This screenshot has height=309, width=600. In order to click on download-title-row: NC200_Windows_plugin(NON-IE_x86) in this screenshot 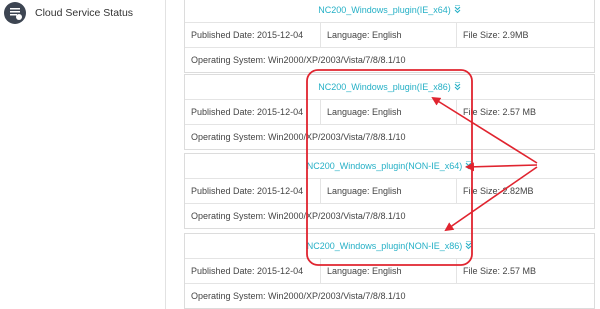, I will do `click(389, 246)`.